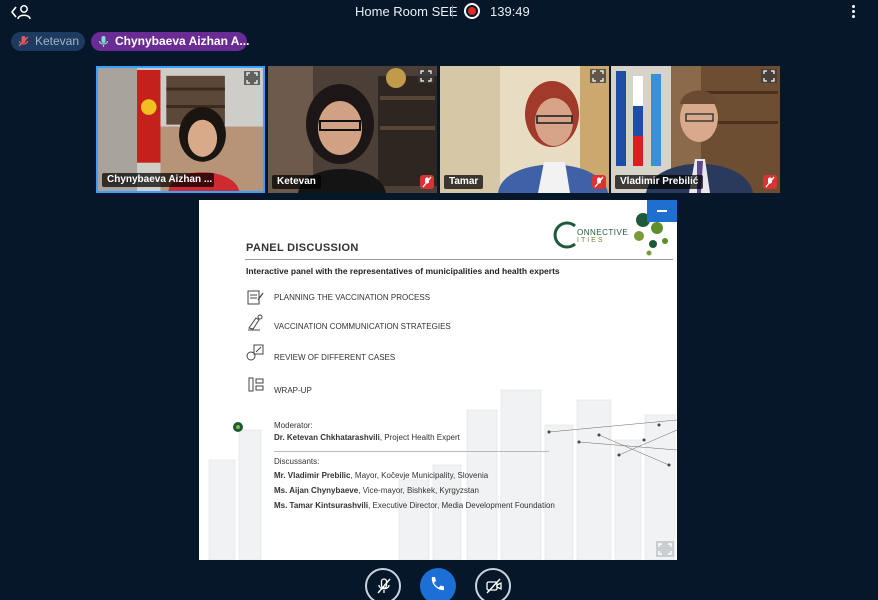 This screenshot has height=600, width=878. I want to click on talker-chip-ketevan: Ketevan, so click(48, 41).